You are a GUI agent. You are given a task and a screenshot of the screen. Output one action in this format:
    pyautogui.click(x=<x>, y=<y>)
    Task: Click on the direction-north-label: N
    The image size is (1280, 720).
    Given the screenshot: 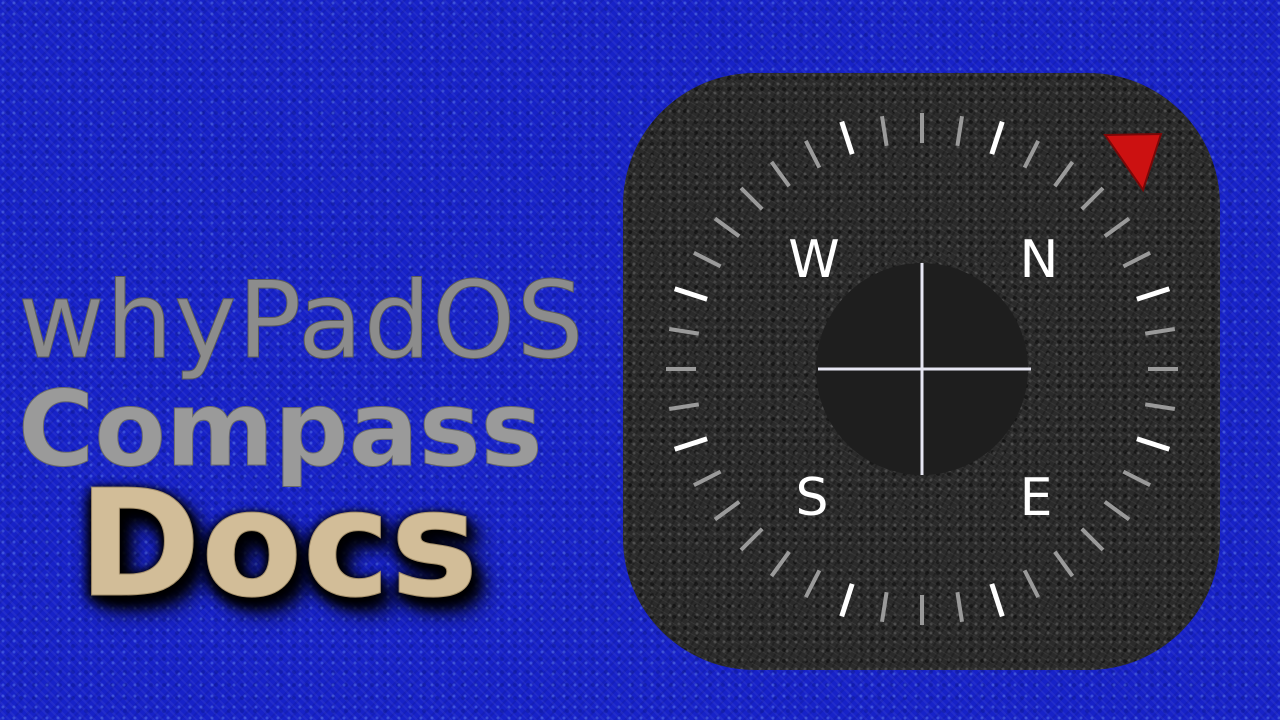 What is the action you would take?
    pyautogui.click(x=1039, y=260)
    